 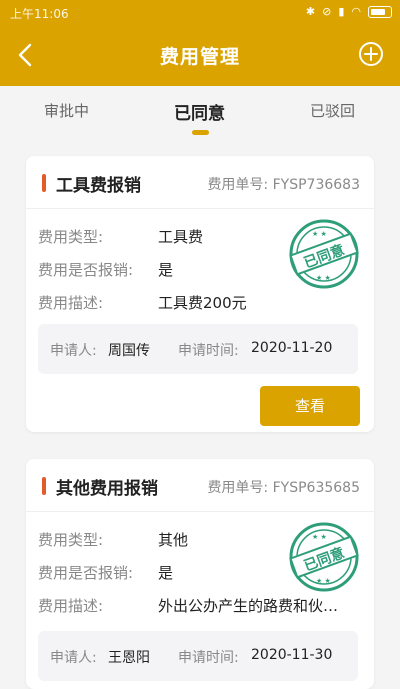 What do you see at coordinates (129, 351) in the screenshot?
I see `applicant-value: 周国传` at bounding box center [129, 351].